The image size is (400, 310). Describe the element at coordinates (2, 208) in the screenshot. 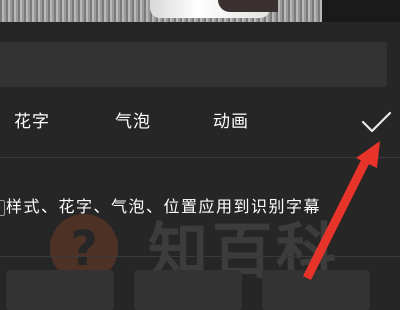

I see `apply-checkbox` at that location.